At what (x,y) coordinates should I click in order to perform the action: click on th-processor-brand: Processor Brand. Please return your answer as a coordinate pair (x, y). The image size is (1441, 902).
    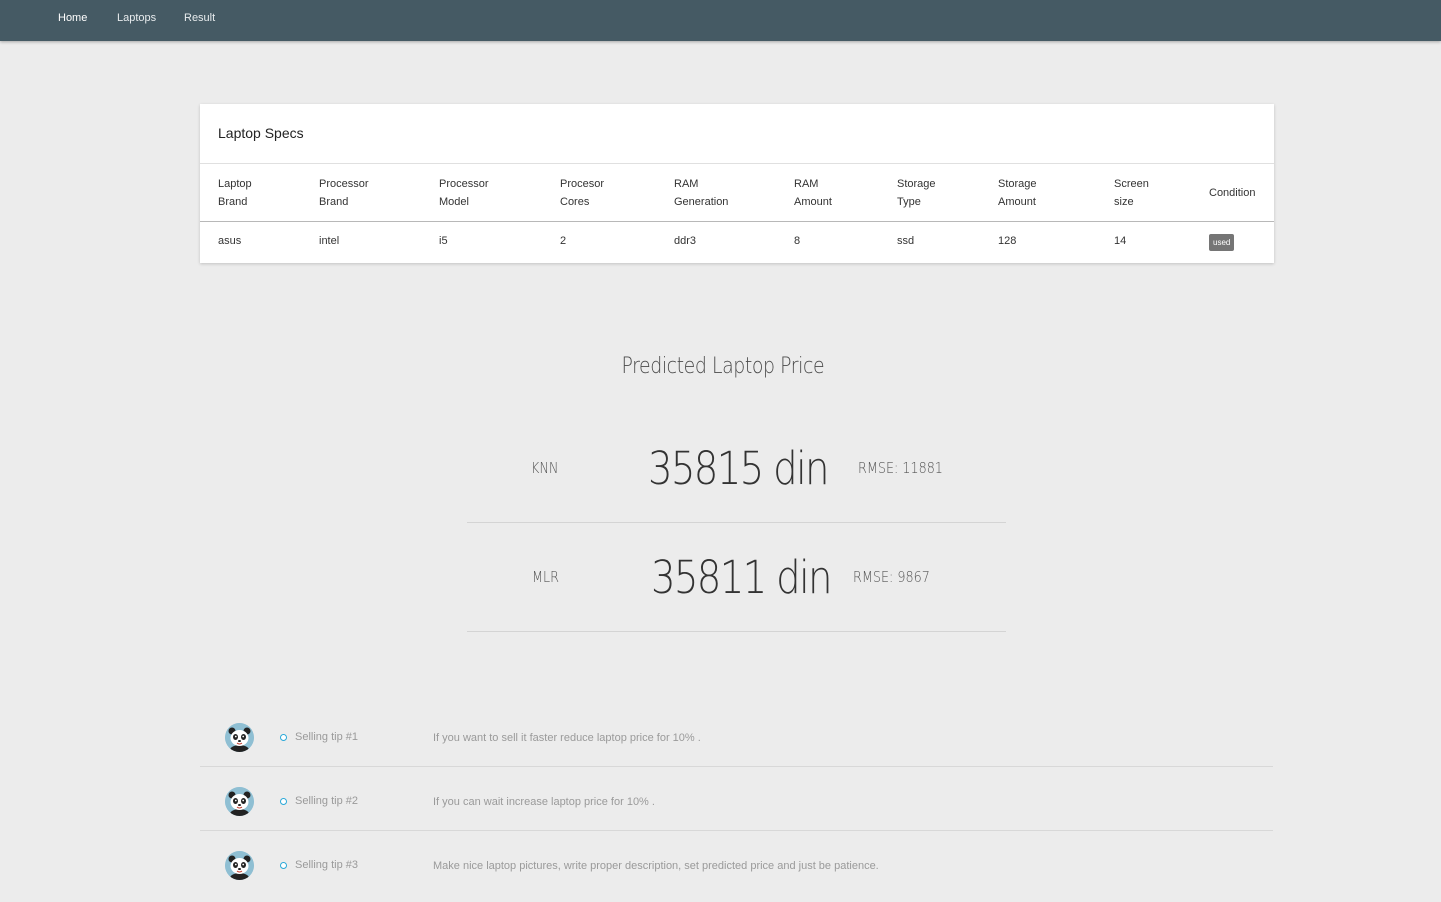
    Looking at the image, I should click on (344, 193).